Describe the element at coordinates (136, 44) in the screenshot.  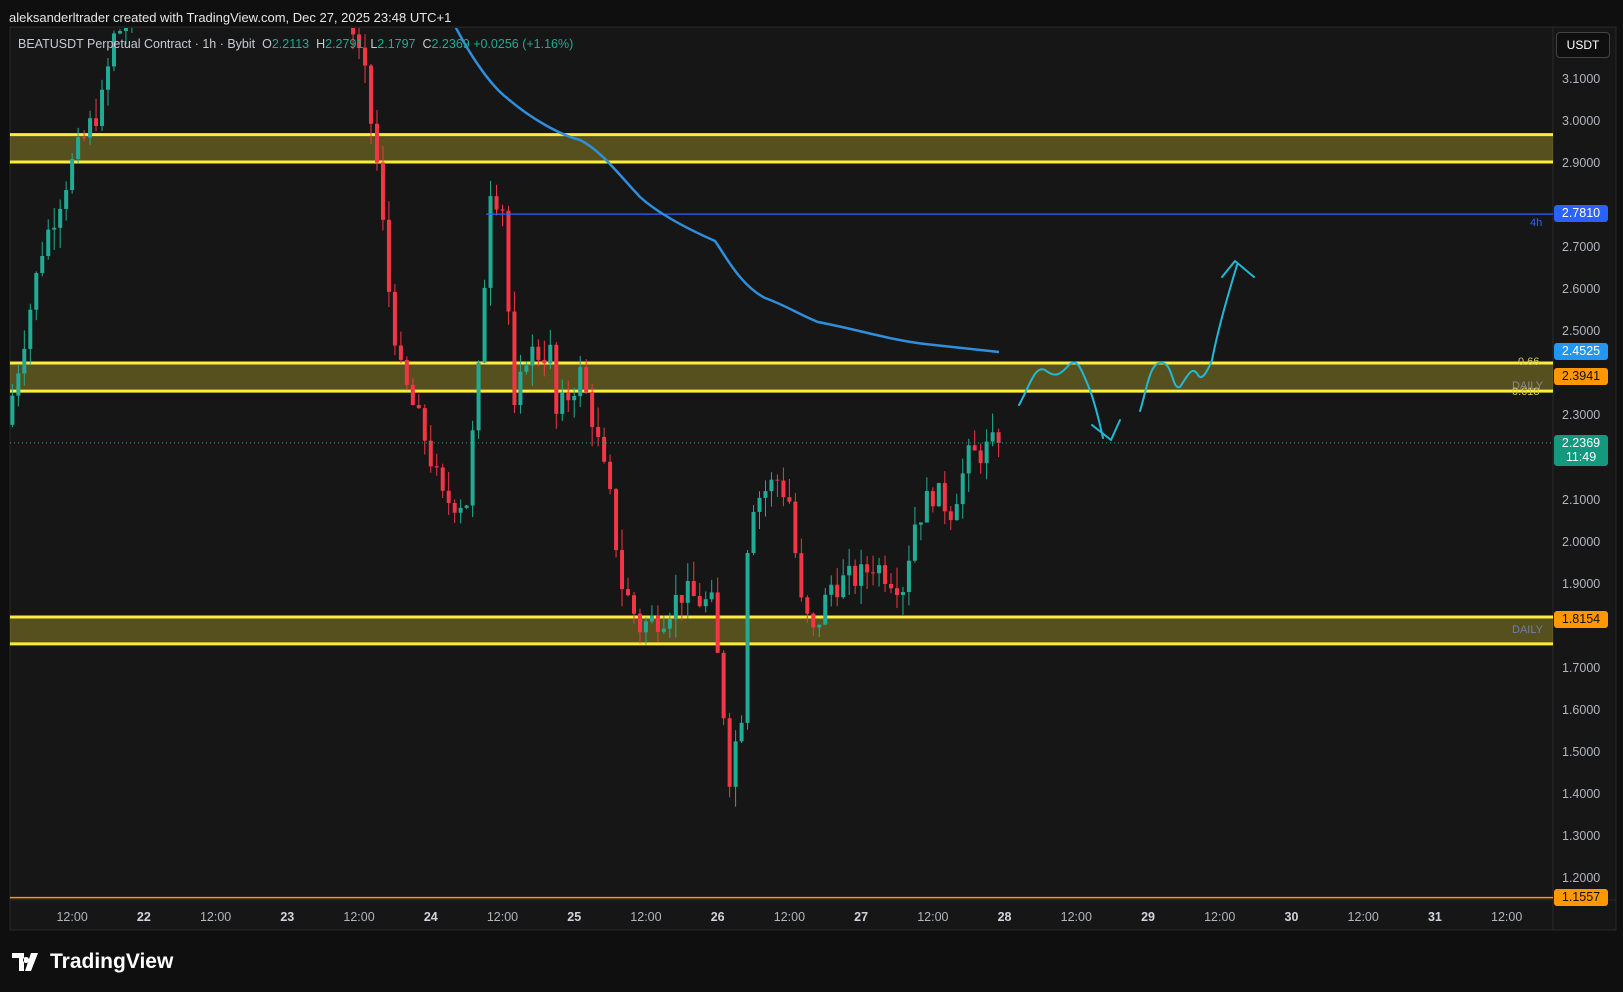
I see `symbol-title: BEATUSDT Perpetual Contract · 1h · Bybit` at that location.